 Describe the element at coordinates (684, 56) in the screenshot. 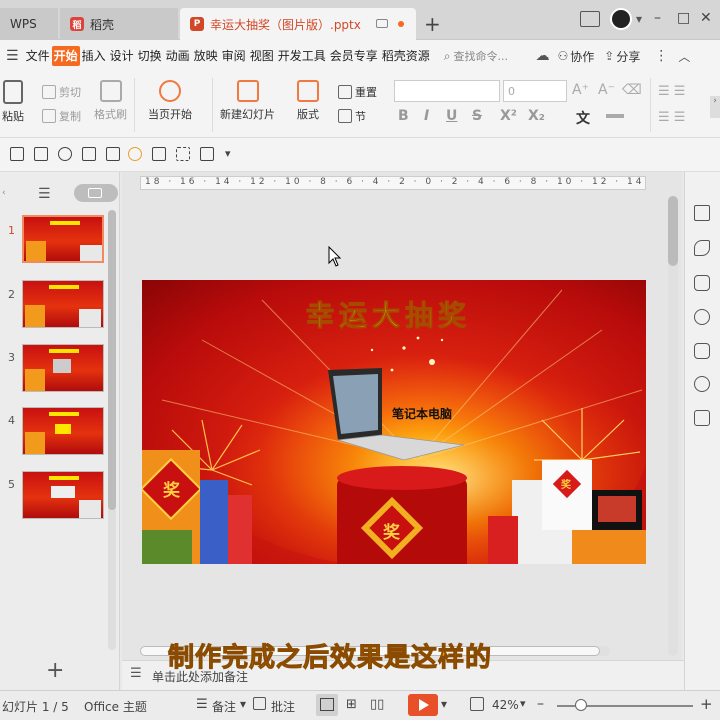

I see `collapse-ribbon-icon: ︿` at that location.